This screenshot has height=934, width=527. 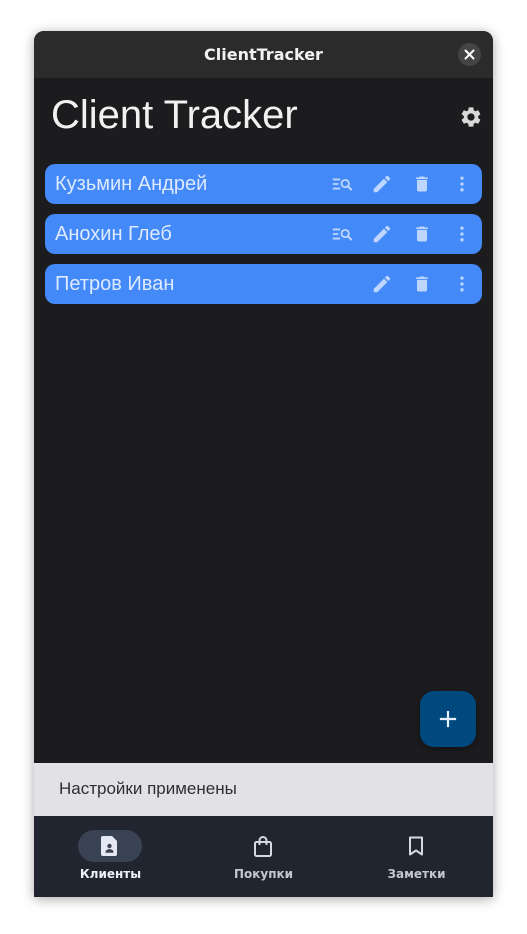 I want to click on client-item: Петров Иван, so click(x=263, y=284).